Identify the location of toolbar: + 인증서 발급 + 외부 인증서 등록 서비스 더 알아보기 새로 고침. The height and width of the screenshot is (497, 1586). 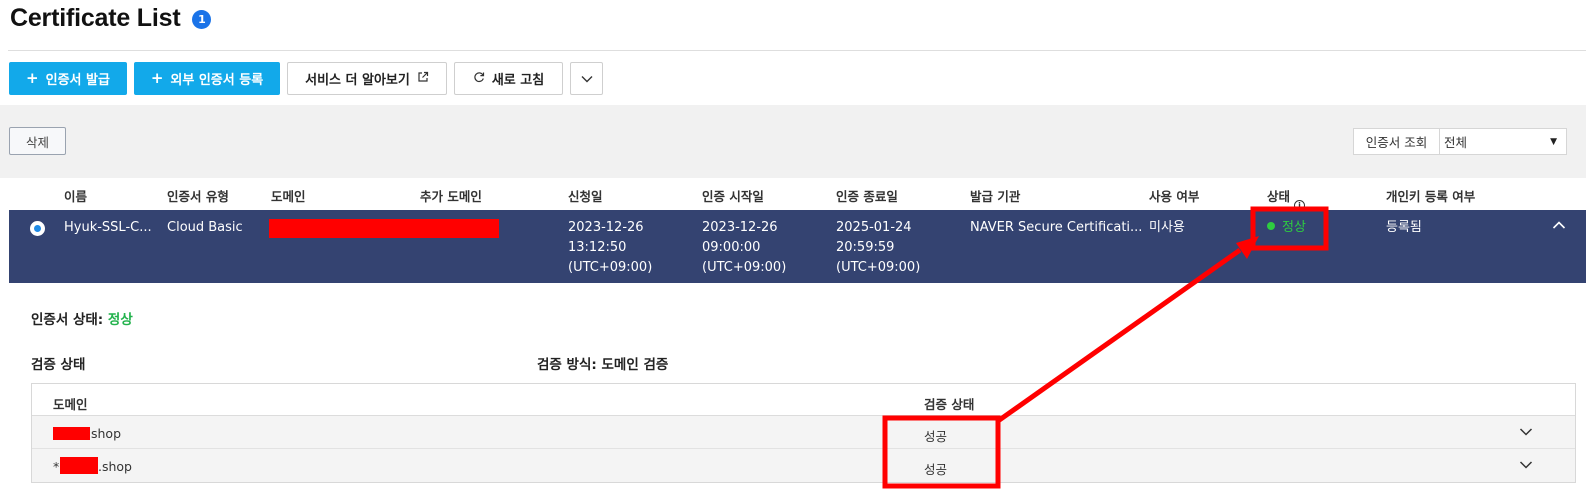
(306, 78).